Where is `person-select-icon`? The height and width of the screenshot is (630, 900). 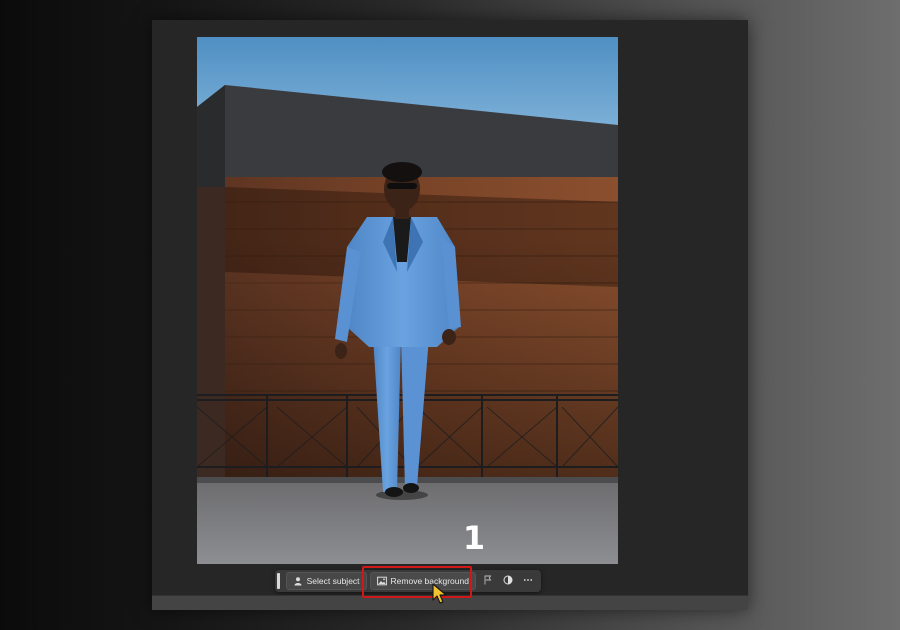 person-select-icon is located at coordinates (298, 581).